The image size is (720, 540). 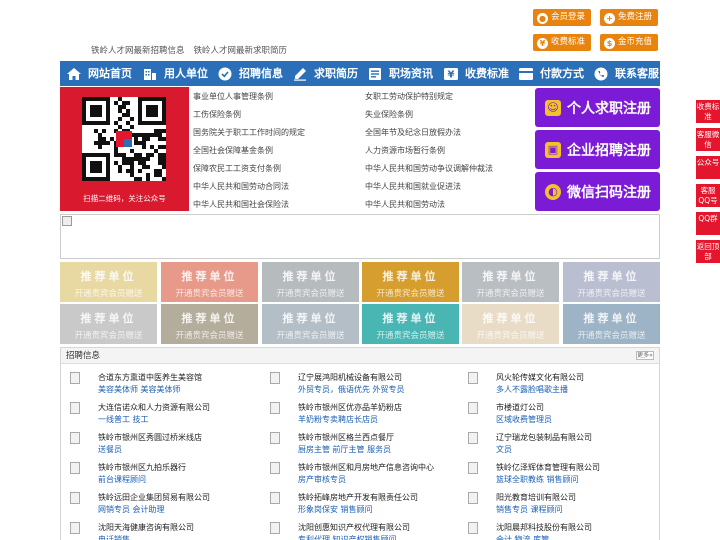 What do you see at coordinates (217, 114) in the screenshot?
I see `law-link: 工伤保险条例` at bounding box center [217, 114].